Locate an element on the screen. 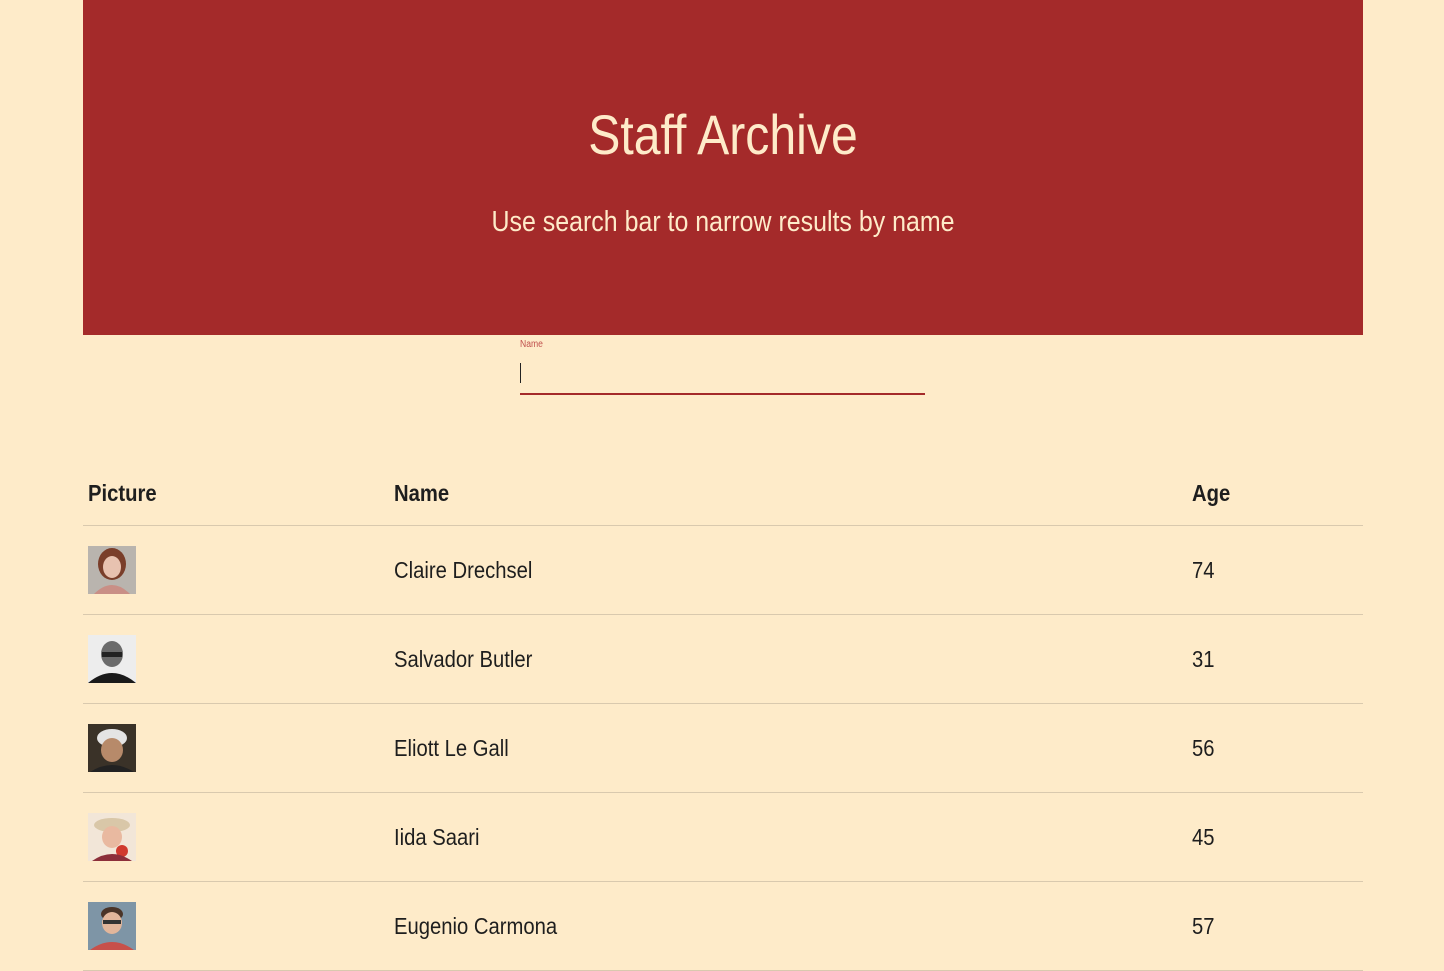 The width and height of the screenshot is (1444, 971). column-header-age: Age is located at coordinates (1275, 494).